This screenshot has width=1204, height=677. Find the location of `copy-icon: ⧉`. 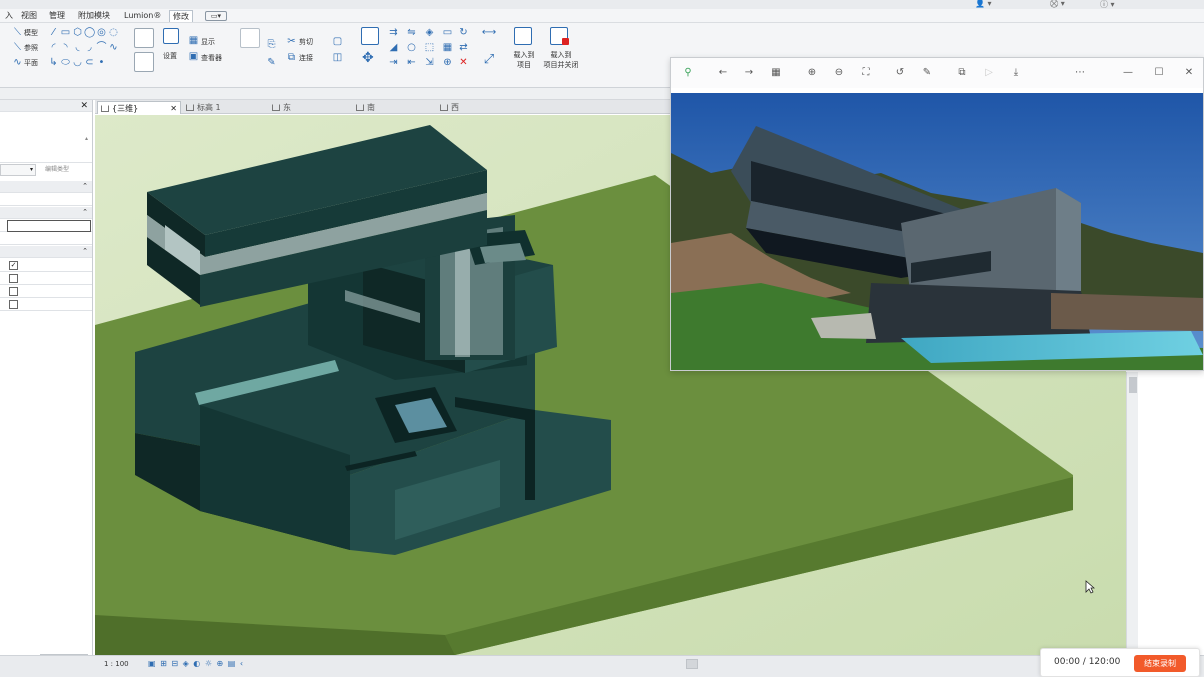

copy-icon: ⧉ is located at coordinates (962, 73).